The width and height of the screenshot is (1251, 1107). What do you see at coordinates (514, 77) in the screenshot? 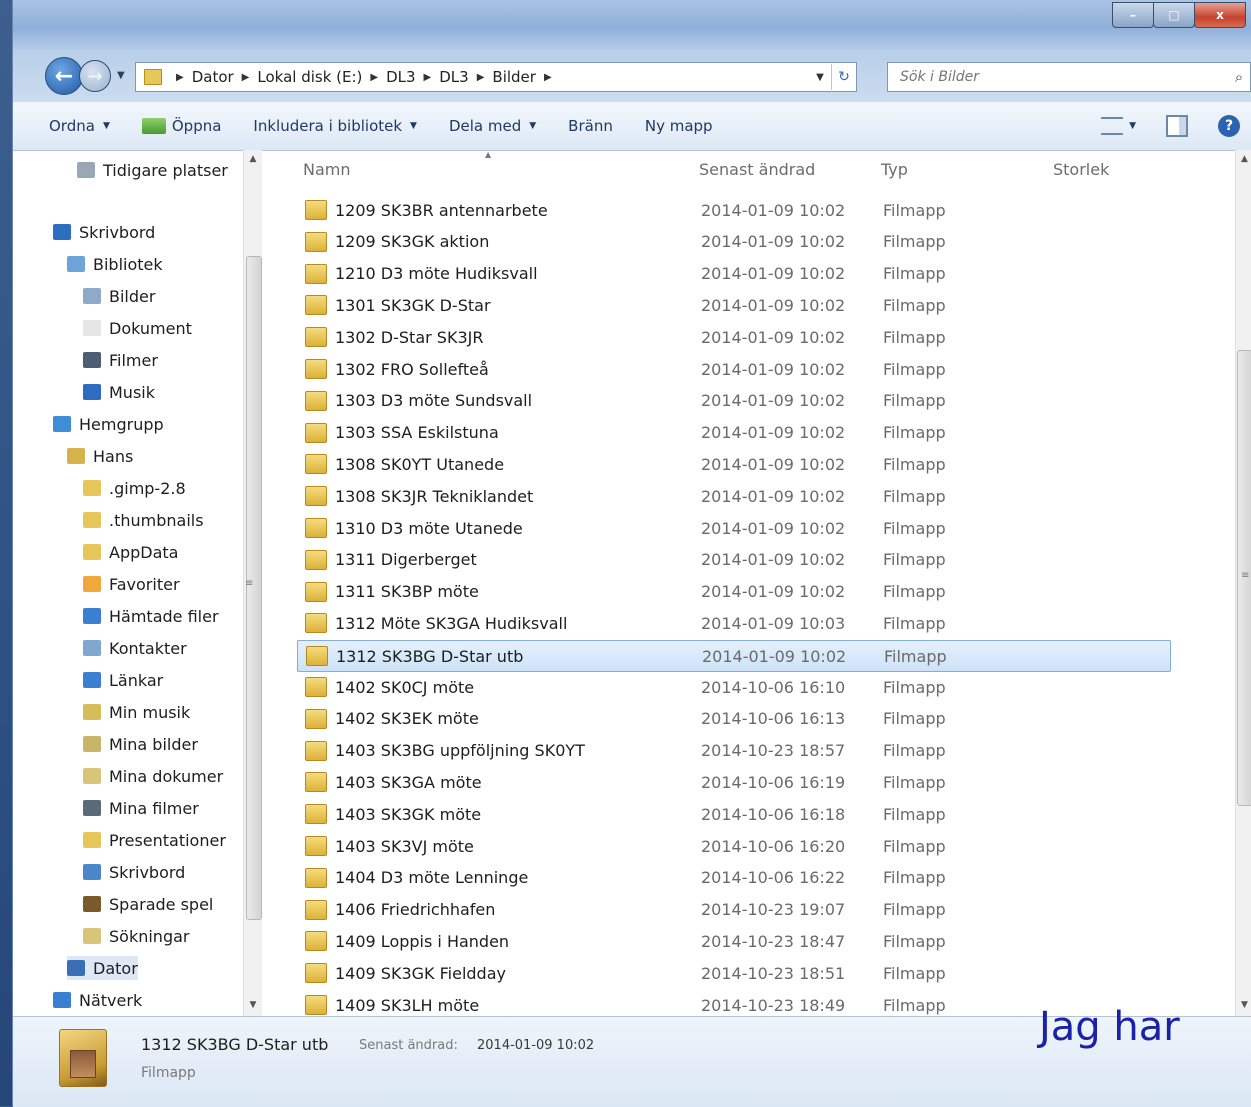
I see `breadcrumb-item: Bilder` at bounding box center [514, 77].